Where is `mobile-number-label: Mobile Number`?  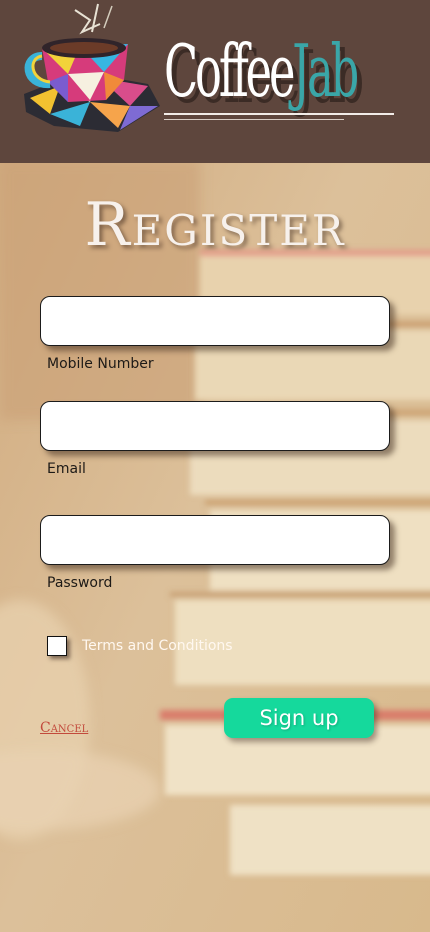 mobile-number-label: Mobile Number is located at coordinates (100, 364).